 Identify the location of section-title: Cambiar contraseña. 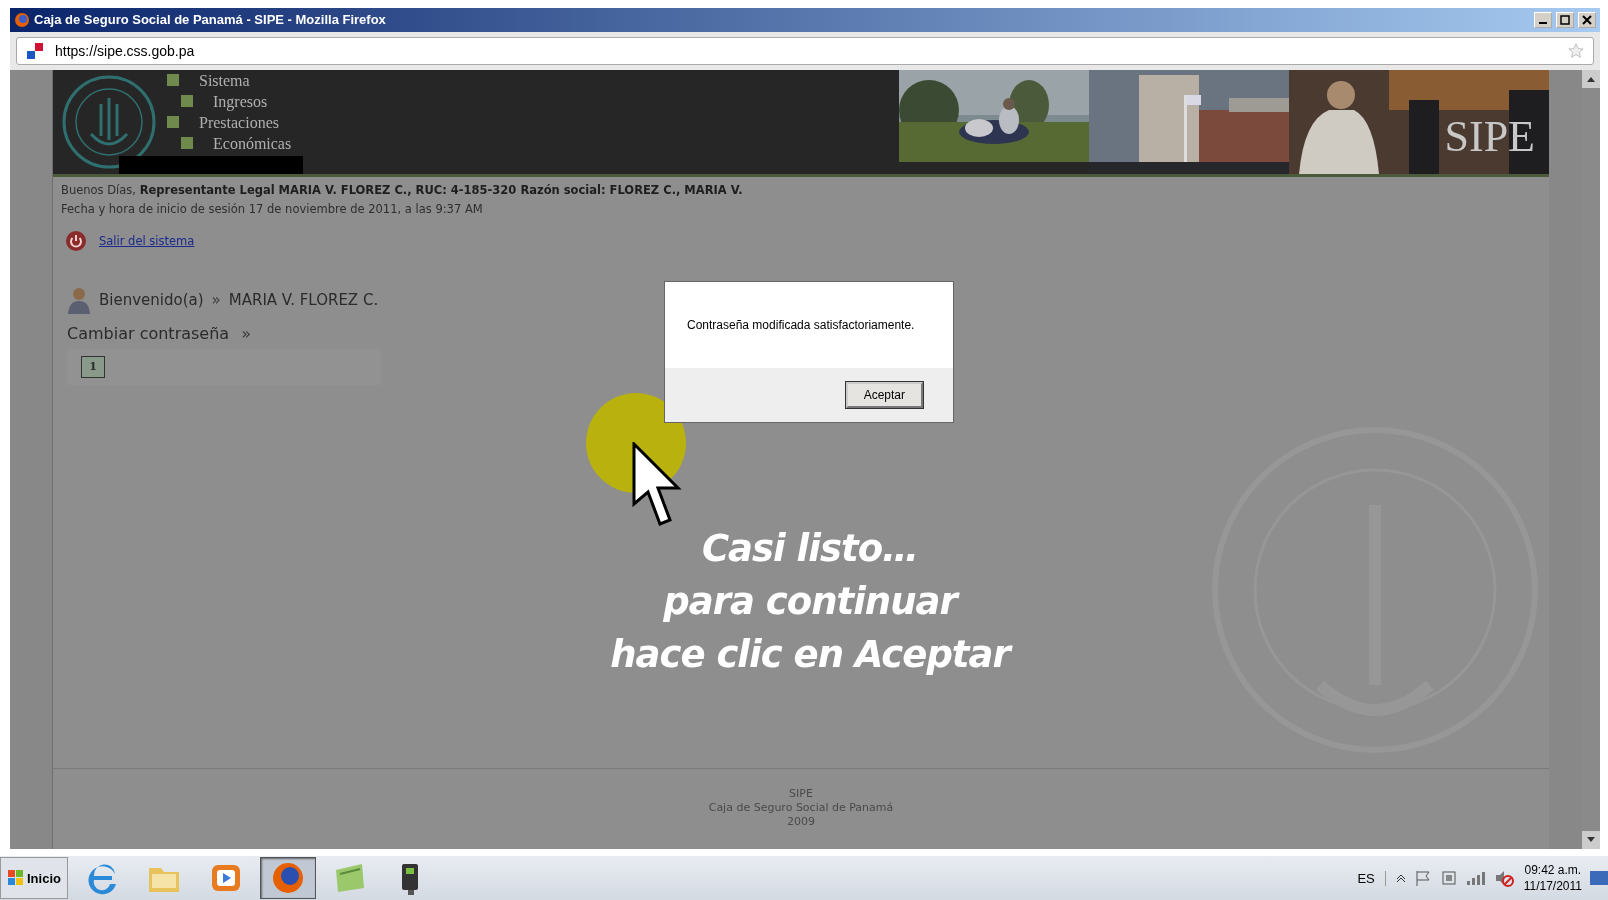
(148, 333).